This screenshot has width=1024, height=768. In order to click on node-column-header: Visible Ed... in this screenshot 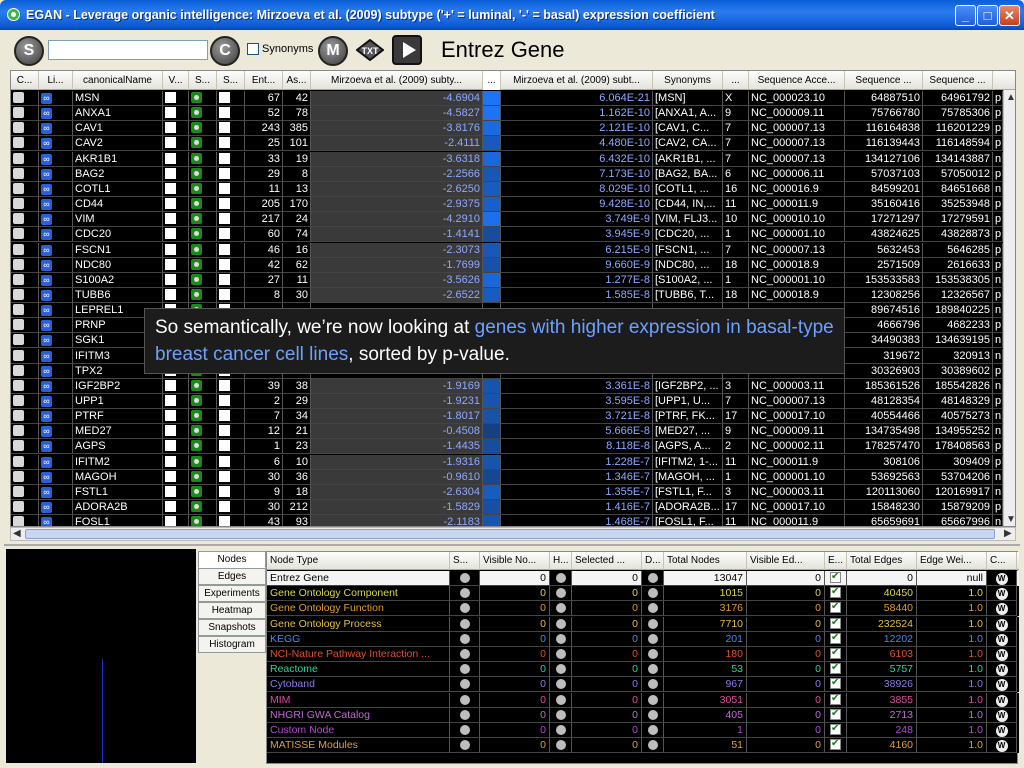, I will do `click(786, 561)`.